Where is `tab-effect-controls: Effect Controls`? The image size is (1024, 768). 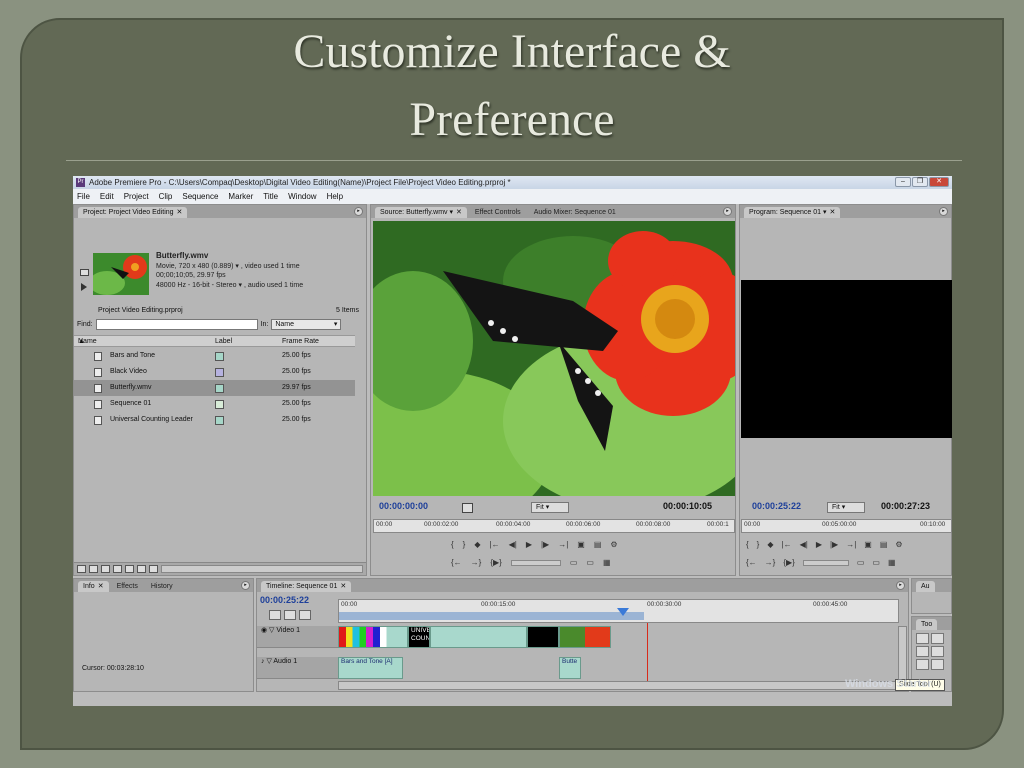 tab-effect-controls: Effect Controls is located at coordinates (498, 212).